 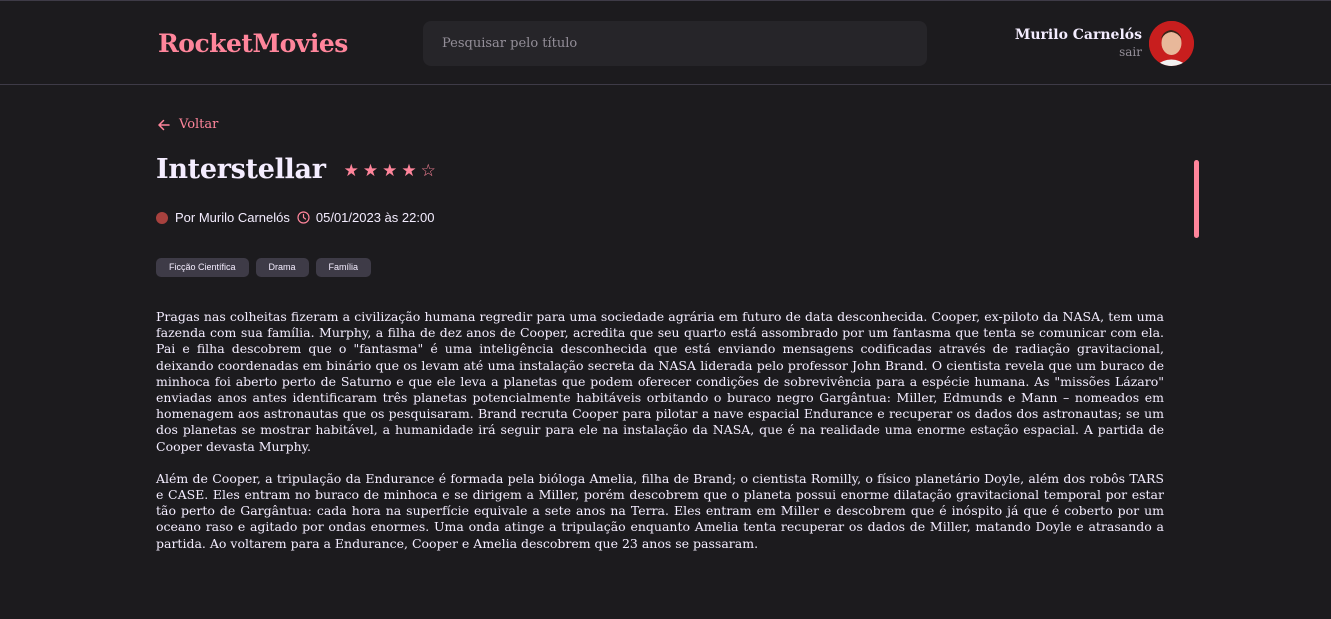 What do you see at coordinates (282, 267) in the screenshot?
I see `tag: Drama` at bounding box center [282, 267].